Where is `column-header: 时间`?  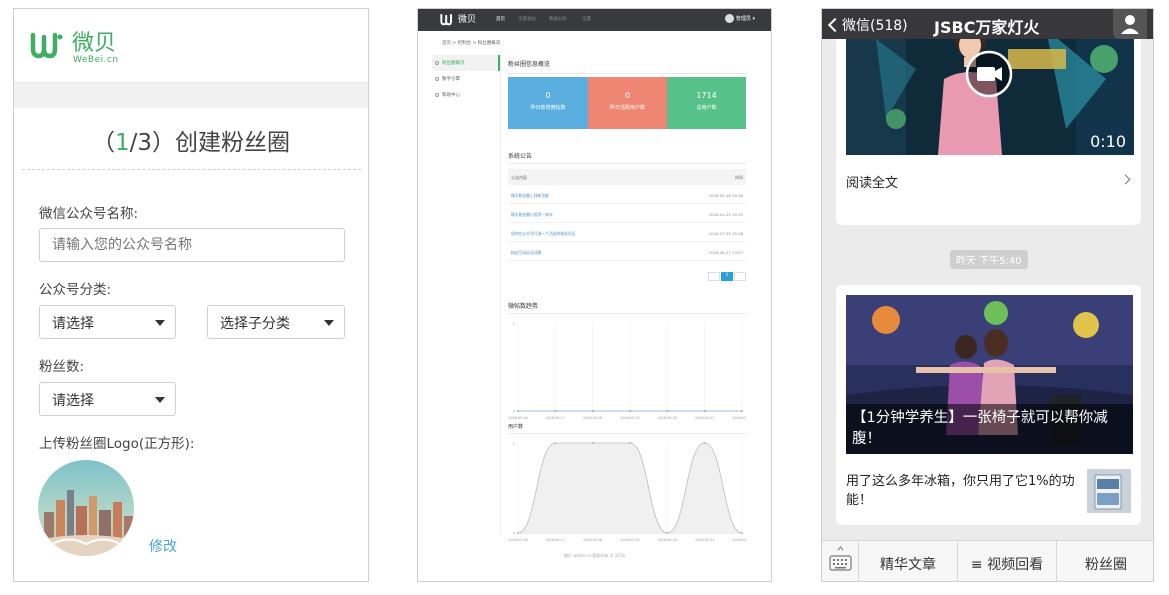 column-header: 时间 is located at coordinates (739, 177).